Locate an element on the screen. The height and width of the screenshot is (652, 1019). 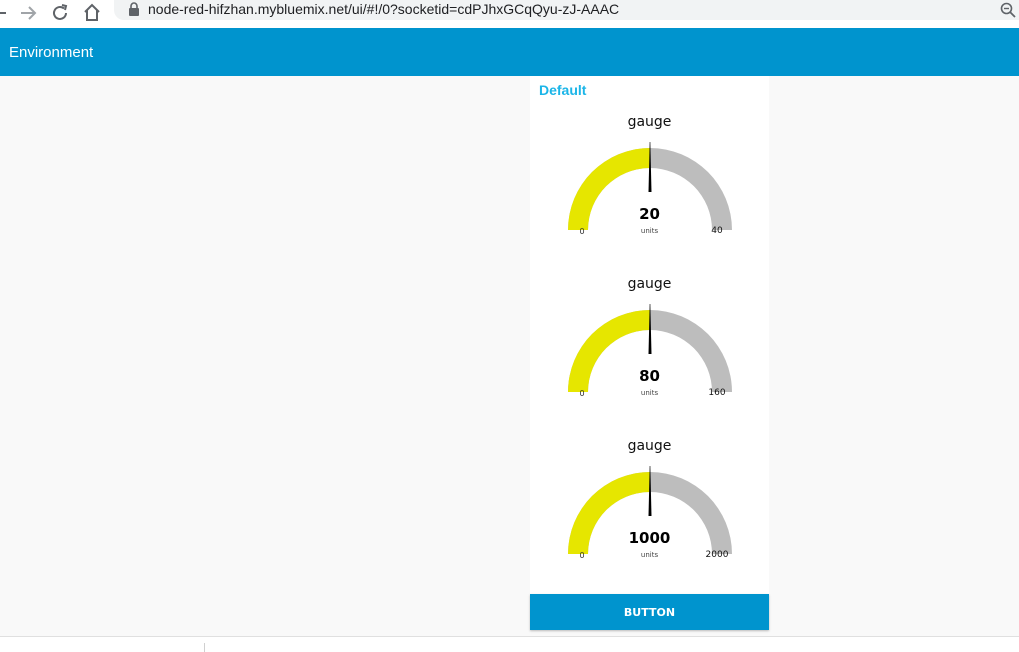
gauge-max-label: 2000 is located at coordinates (717, 555).